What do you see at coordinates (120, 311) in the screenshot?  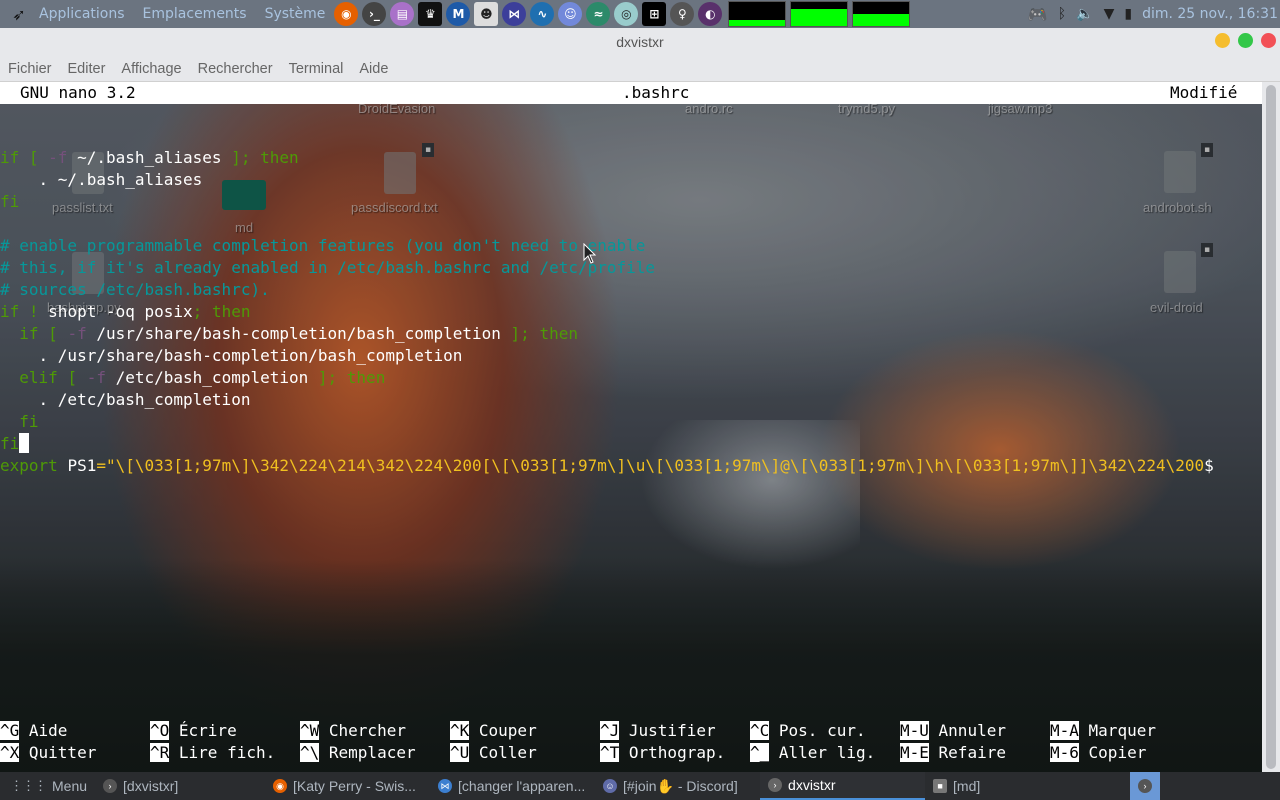 I see `code-token: shopt -oq posix` at bounding box center [120, 311].